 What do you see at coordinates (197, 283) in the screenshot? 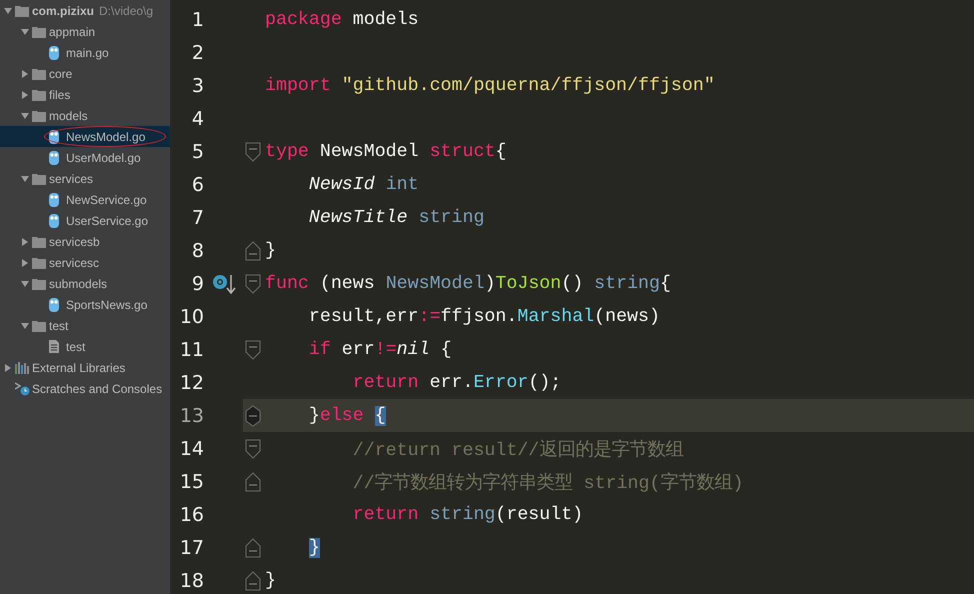
I see `line-number: 9` at bounding box center [197, 283].